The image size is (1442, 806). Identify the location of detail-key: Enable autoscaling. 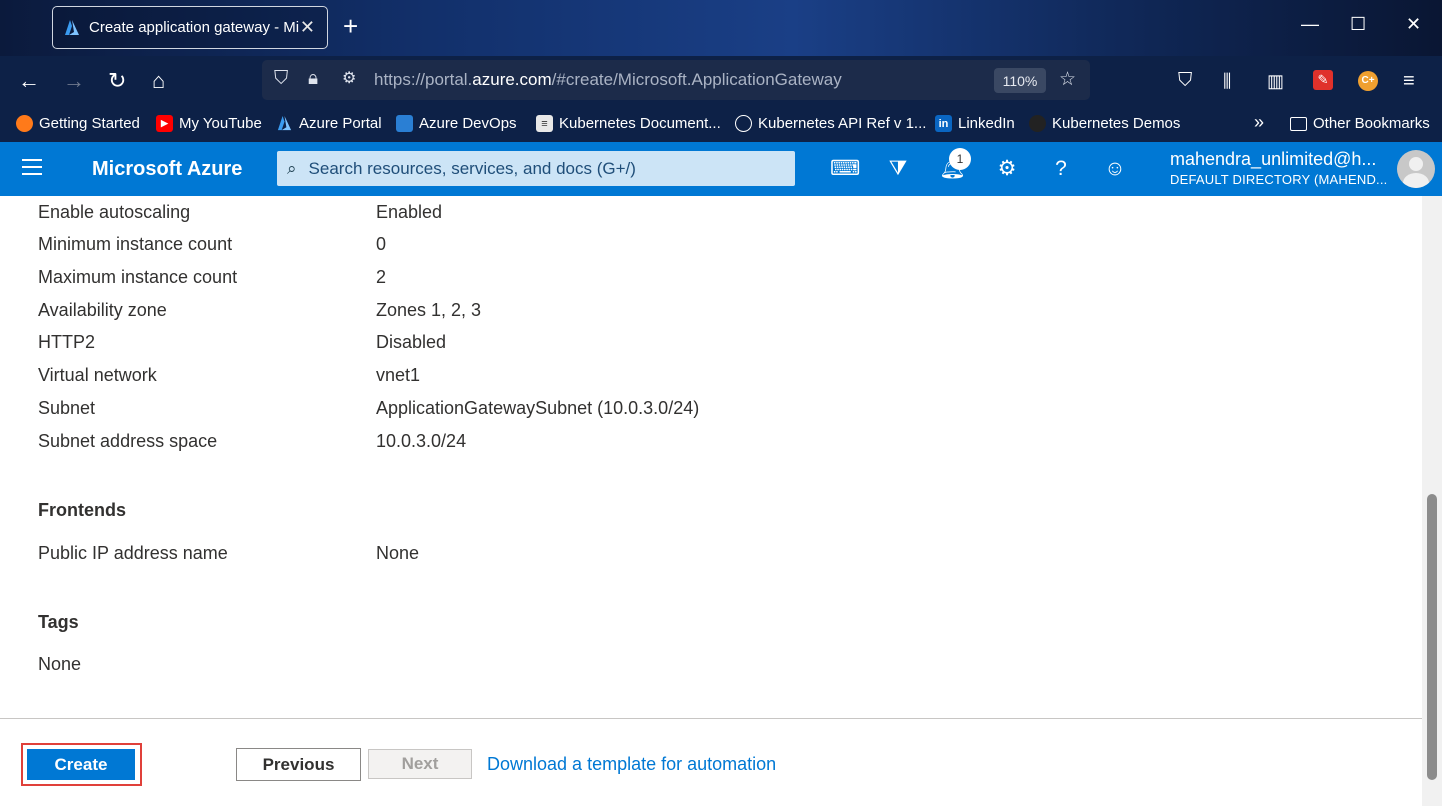
(114, 212).